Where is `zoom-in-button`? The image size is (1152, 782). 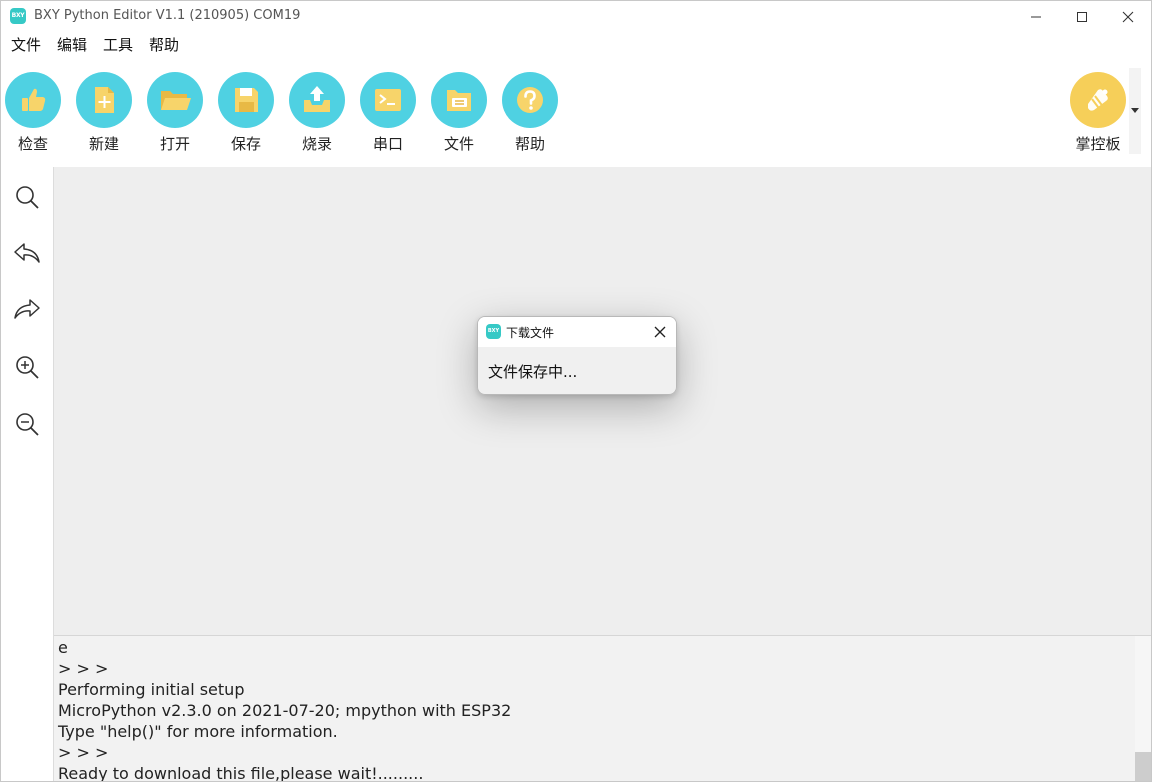 zoom-in-button is located at coordinates (27, 367).